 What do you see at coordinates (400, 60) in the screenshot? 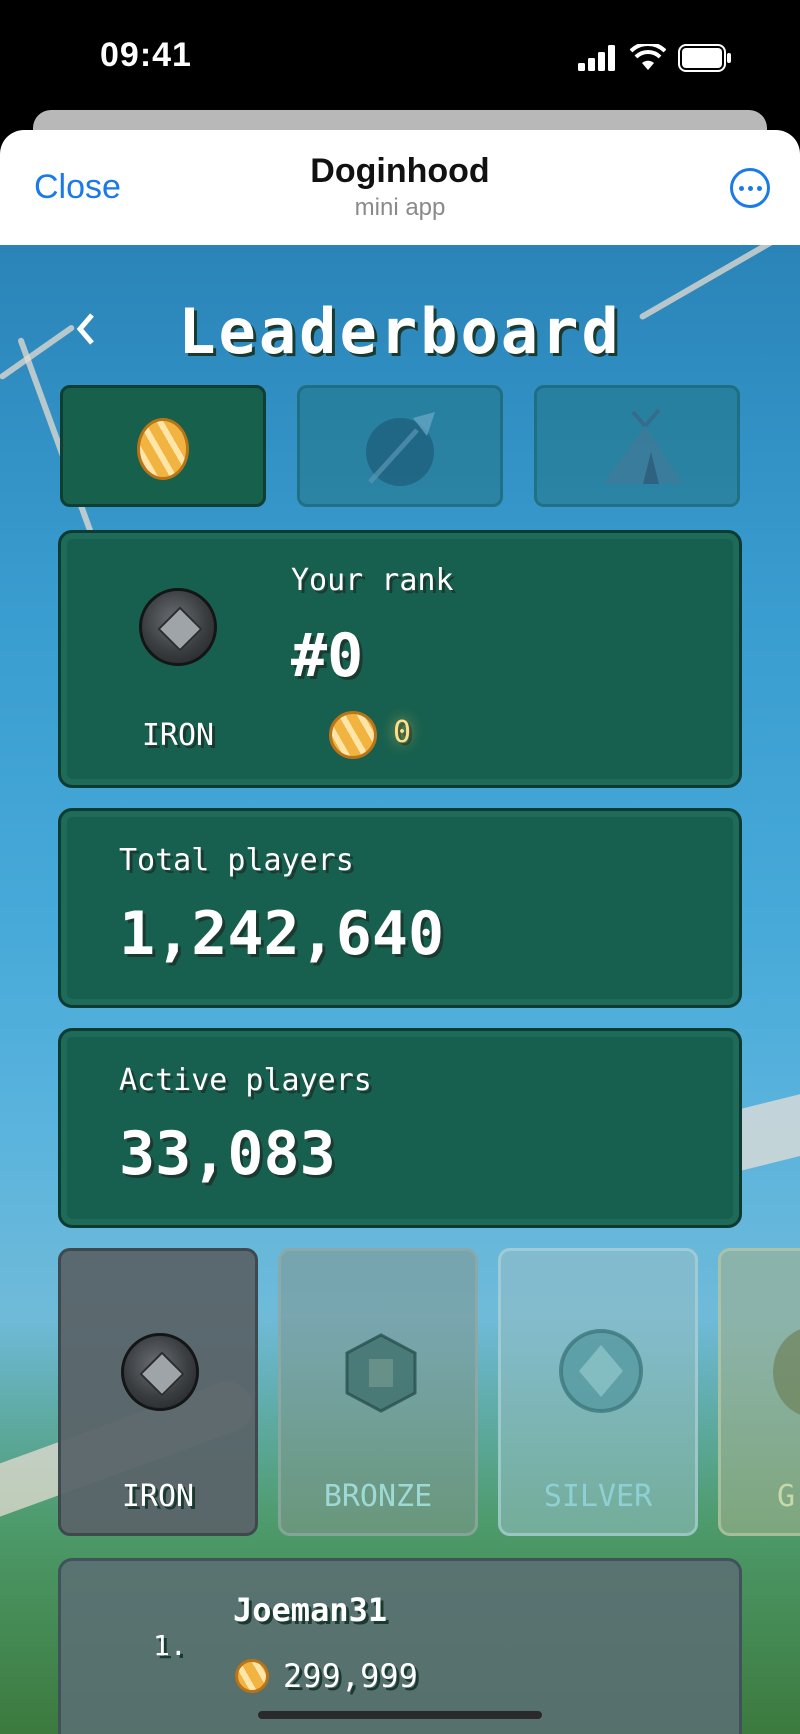
I see `status-bar: 09:41` at bounding box center [400, 60].